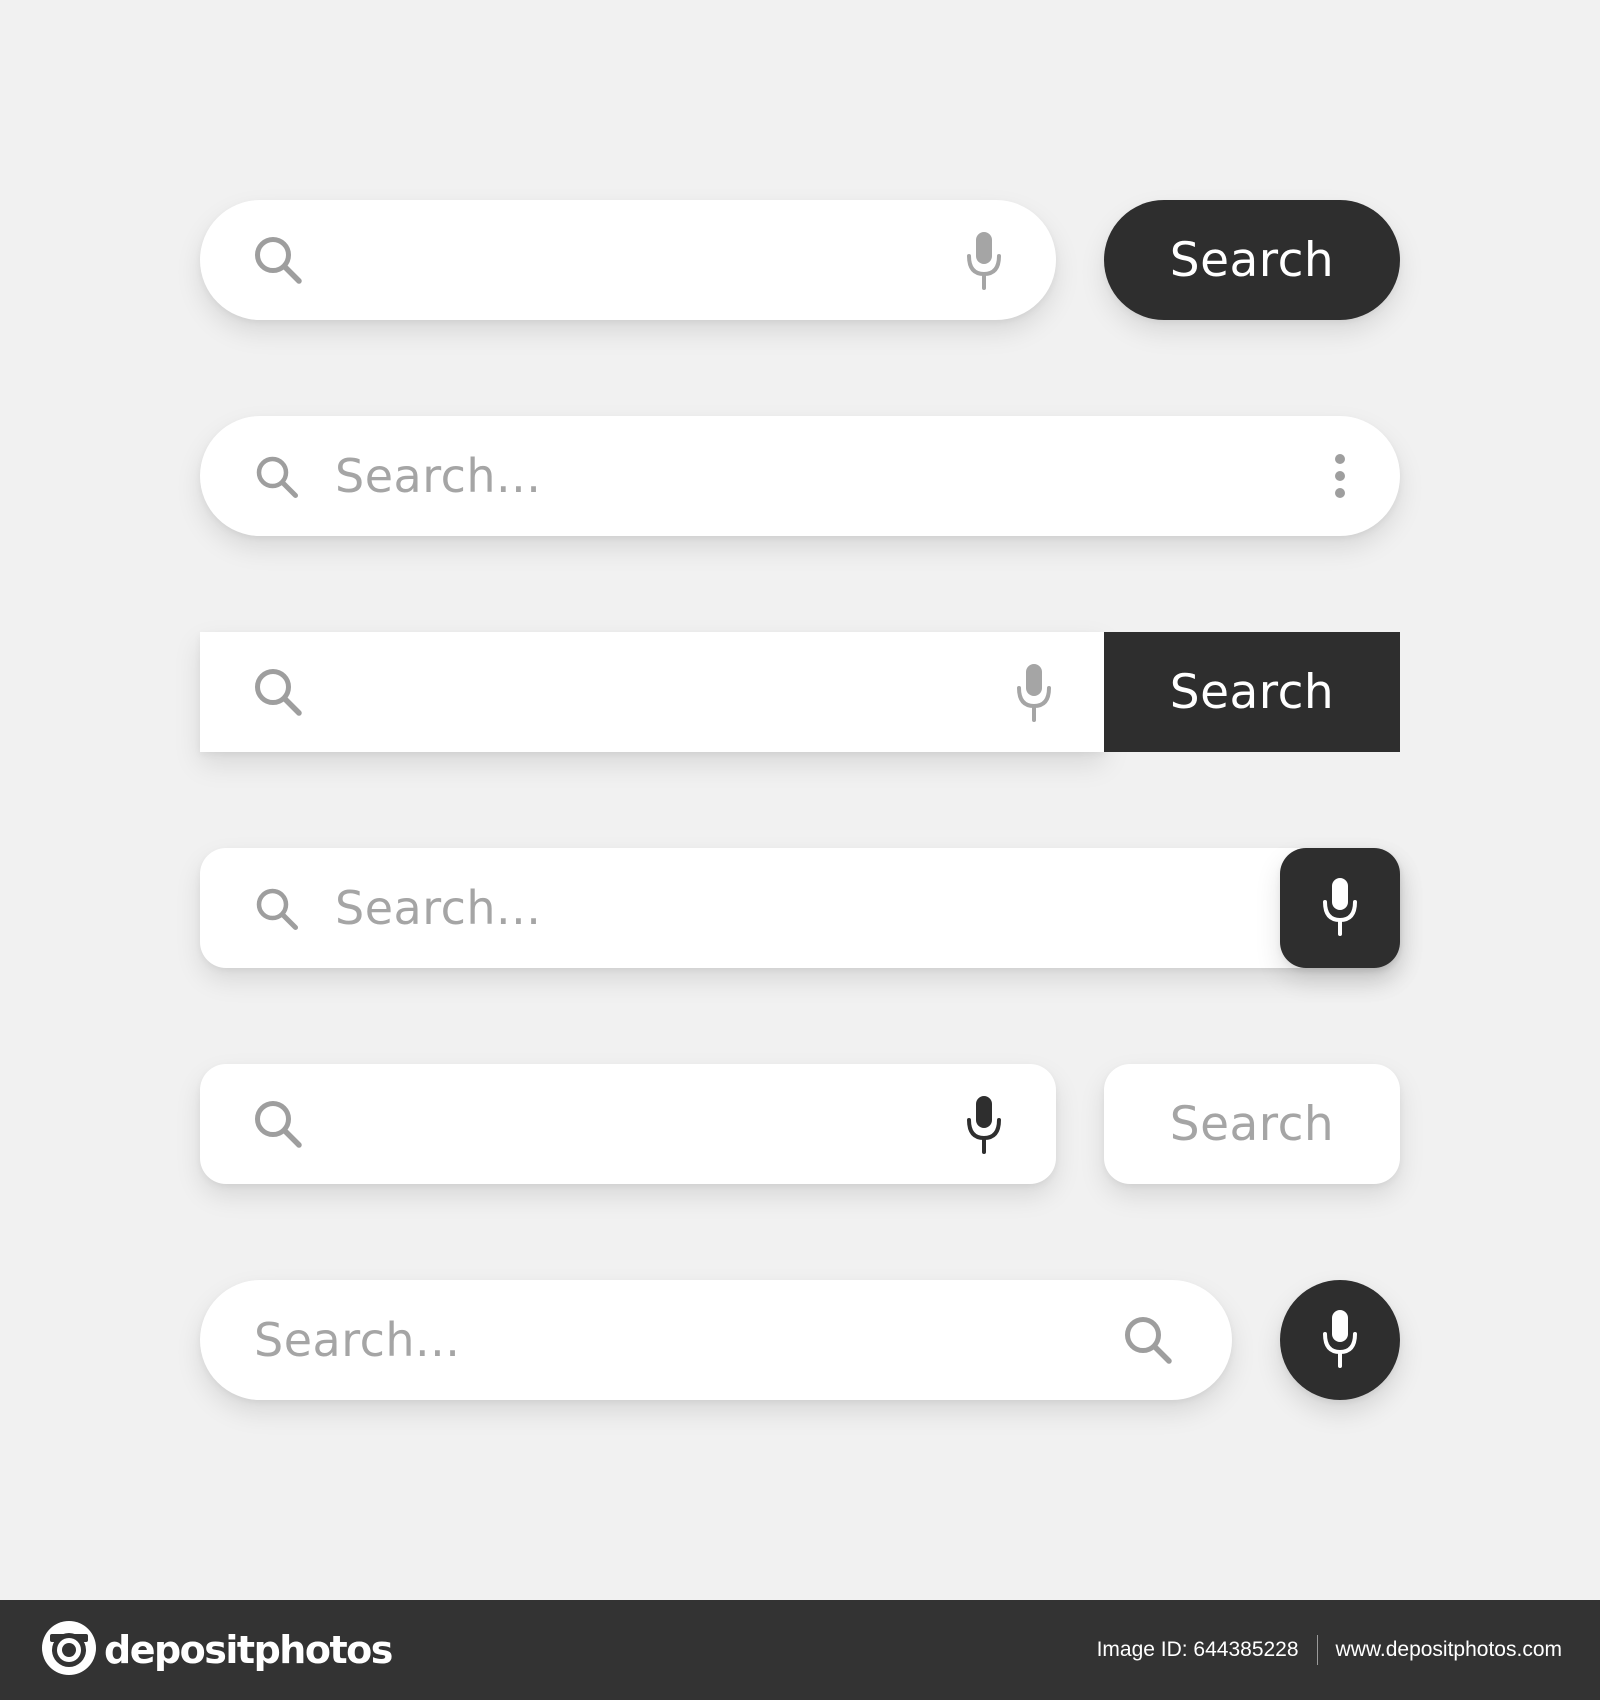 The image size is (1600, 1700). What do you see at coordinates (1252, 260) in the screenshot?
I see `search-button-1: Search` at bounding box center [1252, 260].